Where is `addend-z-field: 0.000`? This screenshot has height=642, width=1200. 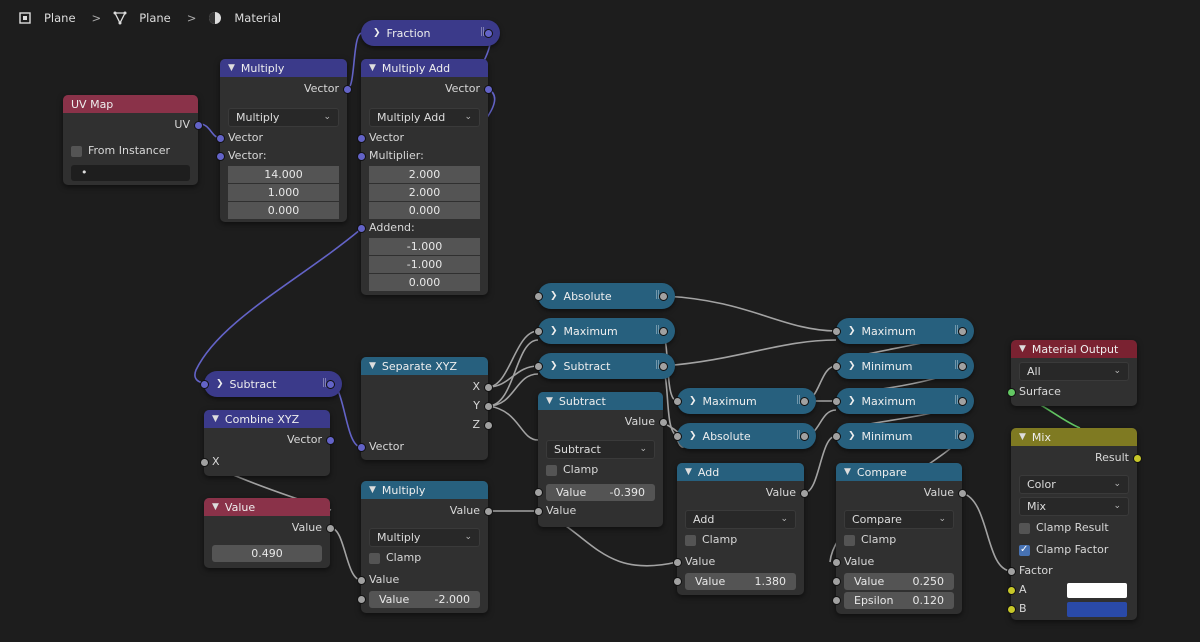 addend-z-field: 0.000 is located at coordinates (424, 282).